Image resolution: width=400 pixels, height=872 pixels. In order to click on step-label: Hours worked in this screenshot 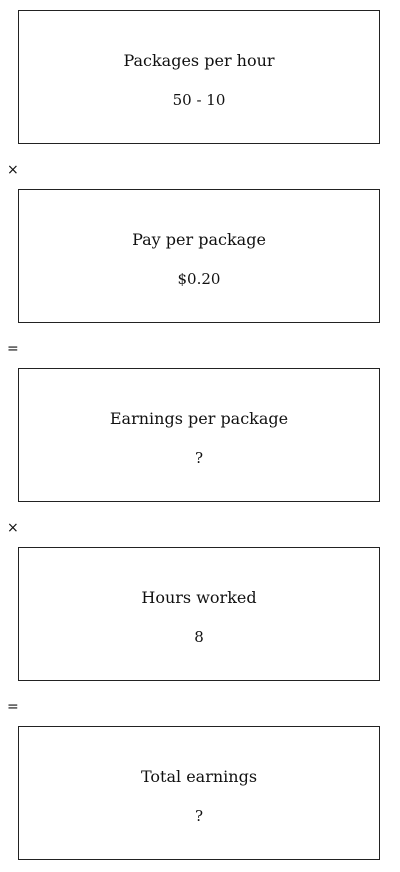, I will do `click(199, 597)`.